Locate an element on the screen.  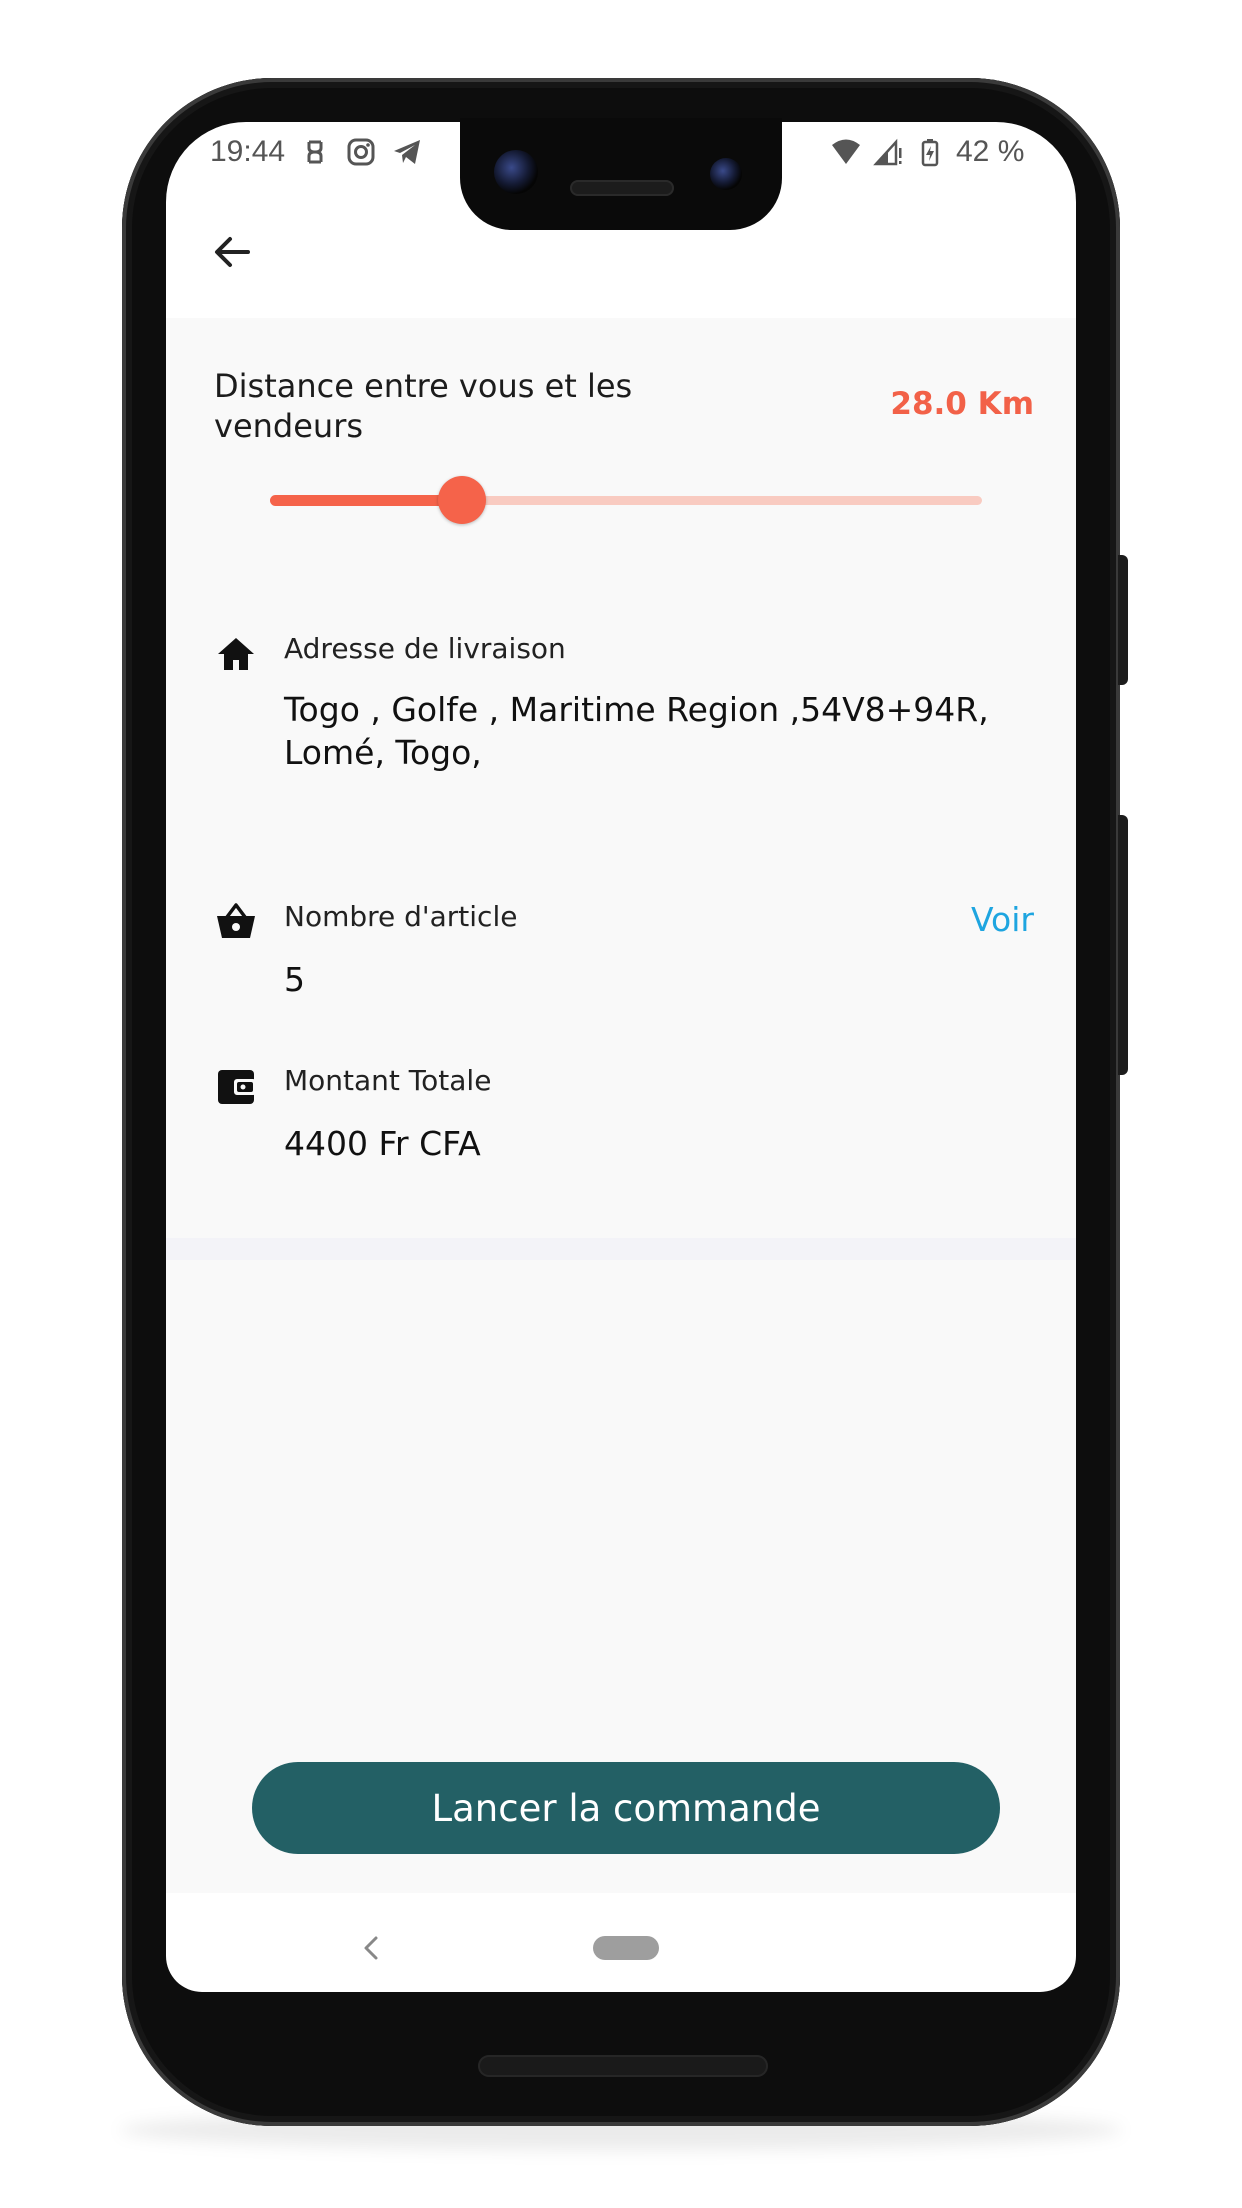
wifi-icon is located at coordinates (846, 151).